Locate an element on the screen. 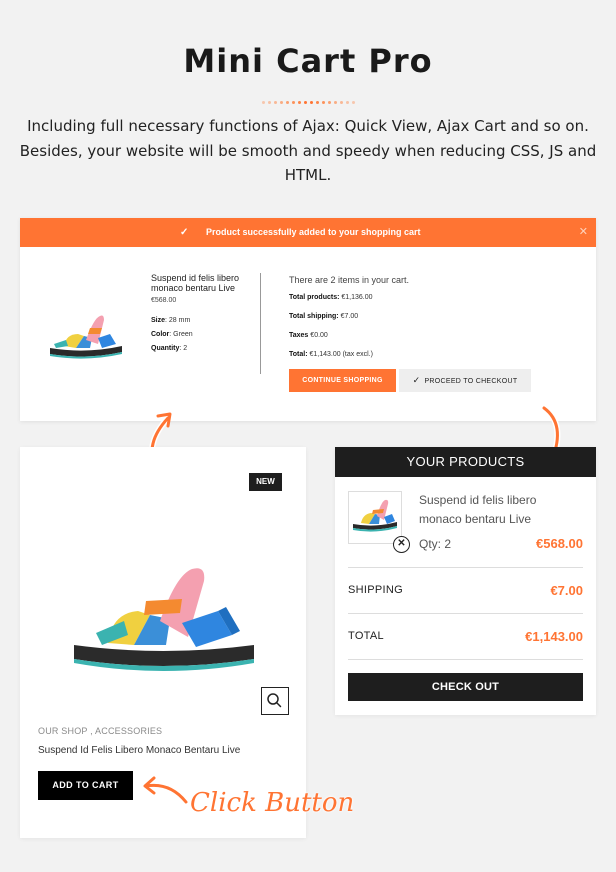  cart-item-image is located at coordinates (375, 515).